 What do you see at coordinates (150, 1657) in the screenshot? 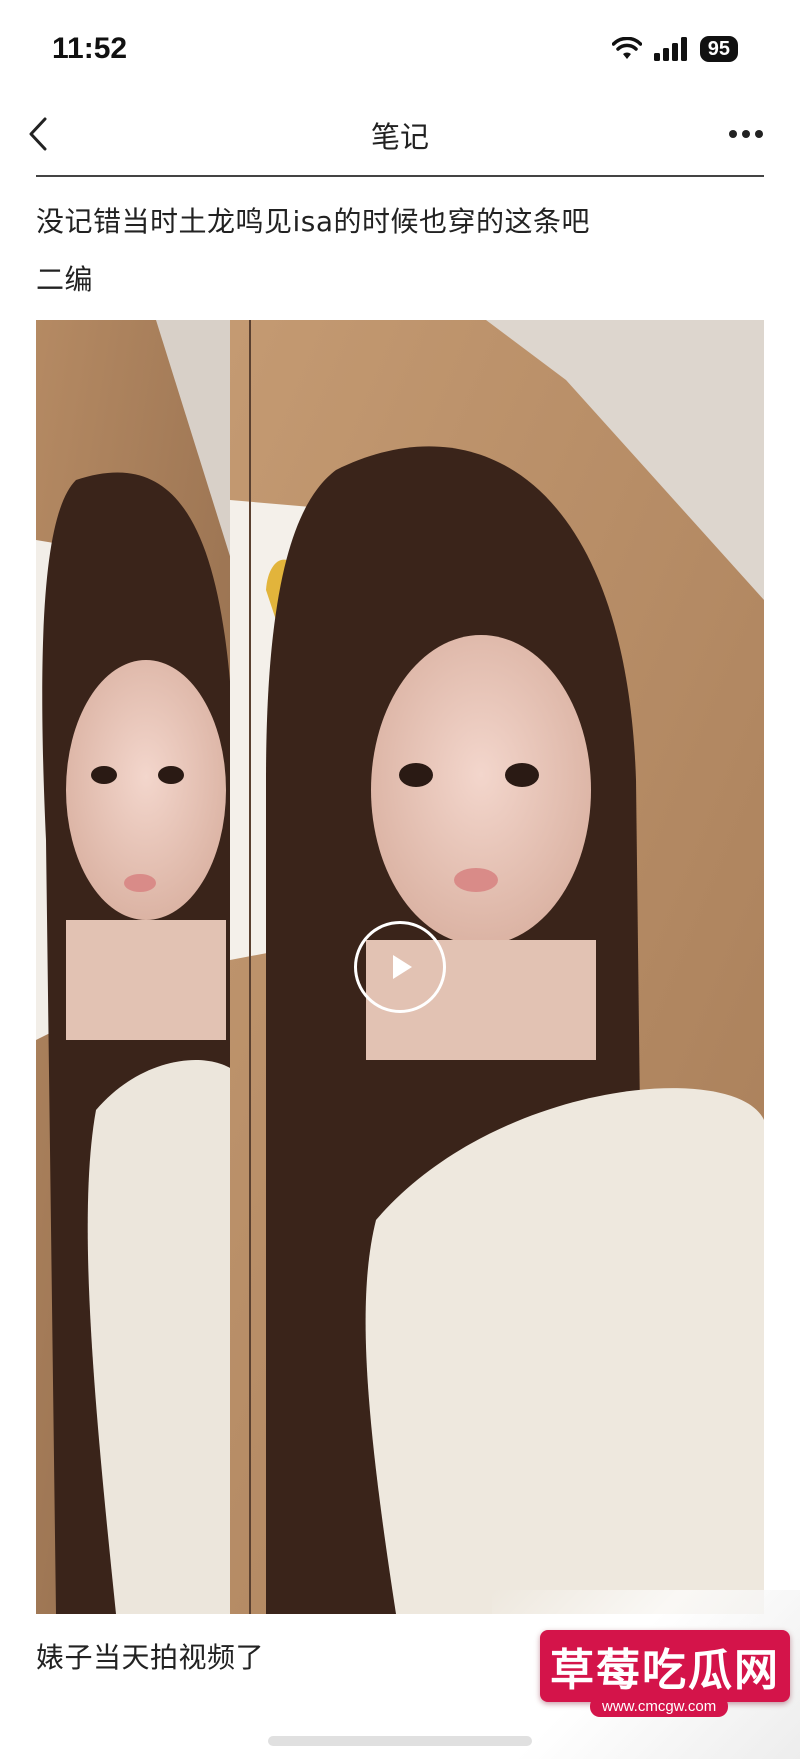
I see `post-caption: 婊子当天拍视频了` at bounding box center [150, 1657].